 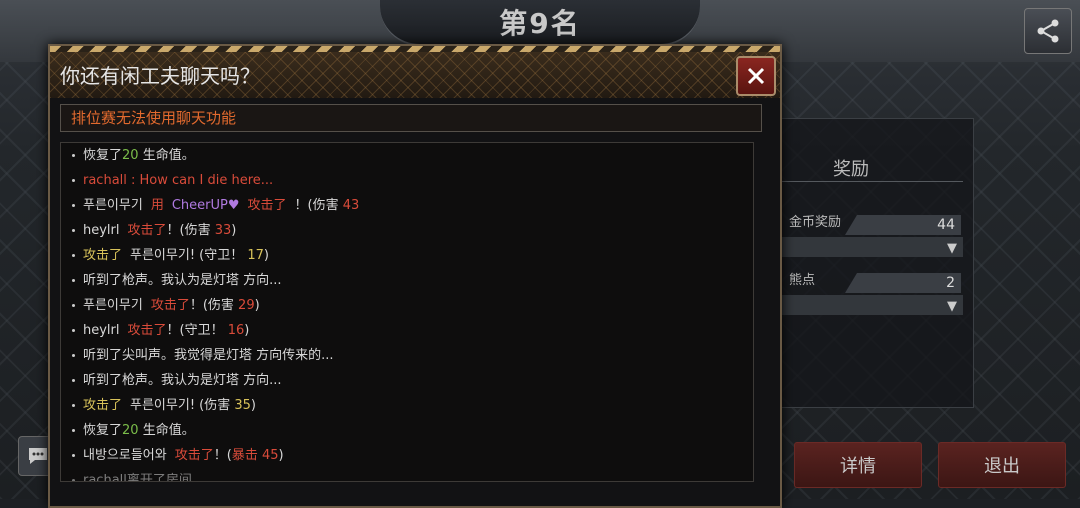 What do you see at coordinates (415, 75) in the screenshot?
I see `modal-header: 你还有闲工夫聊天吗？` at bounding box center [415, 75].